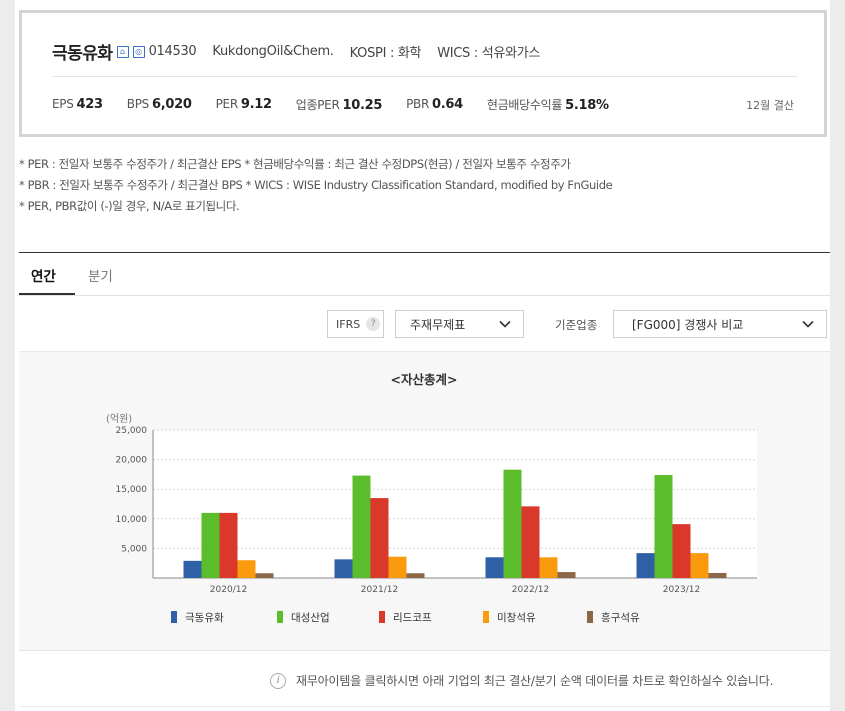 Image resolution: width=845 pixels, height=711 pixels. What do you see at coordinates (339, 105) in the screenshot?
I see `ratio-industry-per: 업종PER 10.25` at bounding box center [339, 105].